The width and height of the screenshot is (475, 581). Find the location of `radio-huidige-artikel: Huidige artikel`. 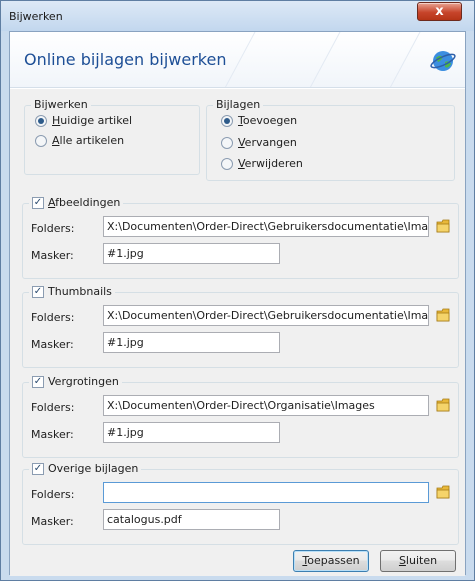

radio-huidige-artikel: Huidige artikel is located at coordinates (83, 120).